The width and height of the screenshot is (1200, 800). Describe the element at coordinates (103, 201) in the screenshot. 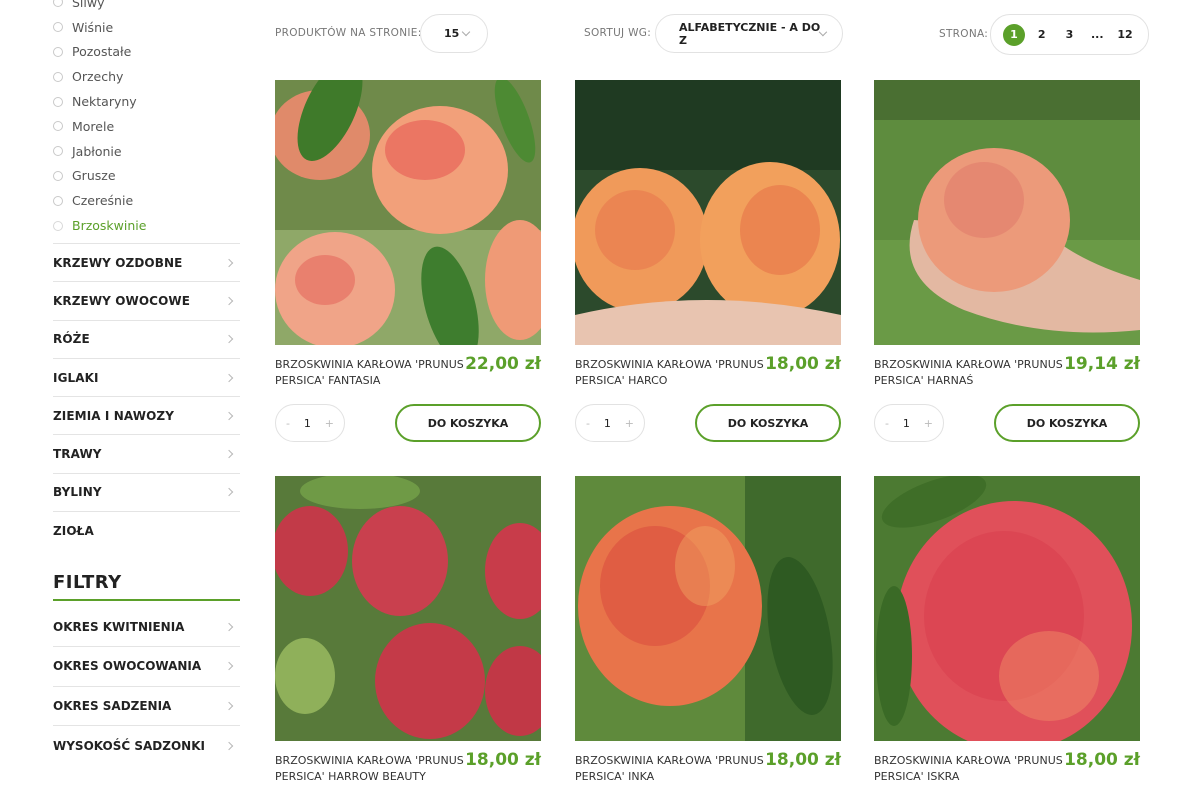

I see `subcategory-label: Czereśnie` at that location.